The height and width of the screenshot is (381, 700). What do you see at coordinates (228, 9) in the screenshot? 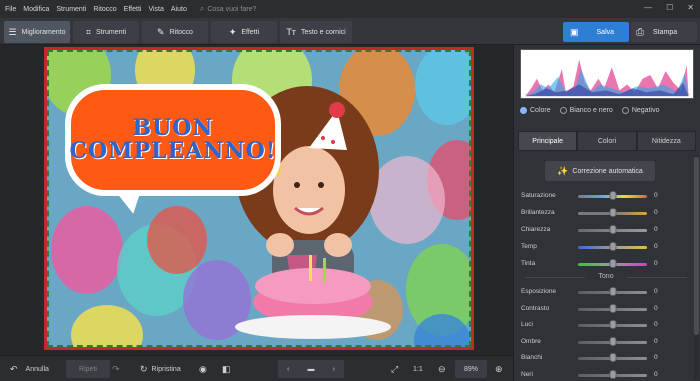
I see `search-box: ⌕ Cosa vuoi fare?` at bounding box center [228, 9].